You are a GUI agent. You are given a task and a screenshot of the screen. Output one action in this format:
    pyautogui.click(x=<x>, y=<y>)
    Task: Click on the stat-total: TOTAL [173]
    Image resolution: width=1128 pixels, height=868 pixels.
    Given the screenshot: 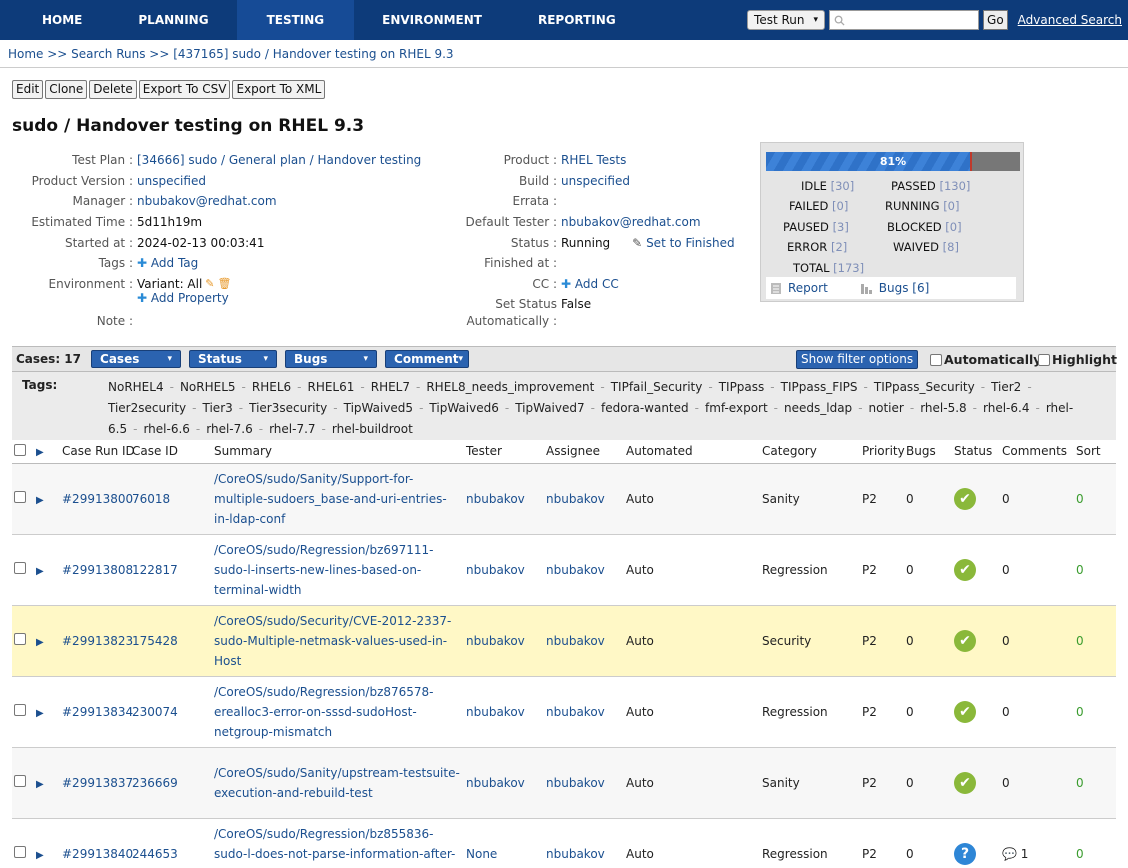 What is the action you would take?
    pyautogui.click(x=828, y=268)
    